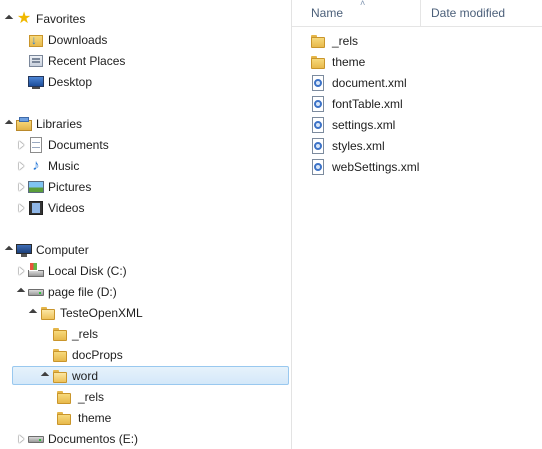 The image size is (542, 449). I want to click on library-item-label: Music, so click(64, 166).